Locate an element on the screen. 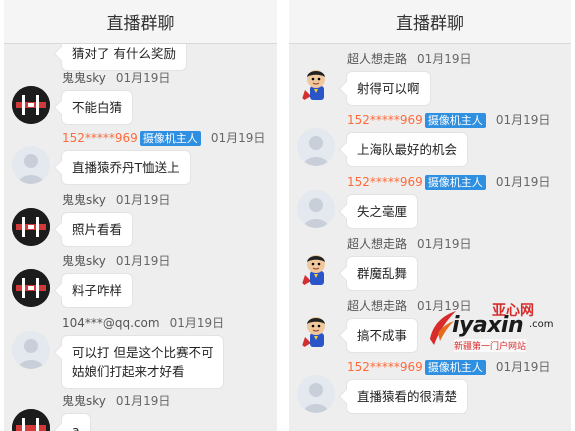 The image size is (575, 431). message-meta: 104***@qq.com 01月19日 is located at coordinates (143, 323).